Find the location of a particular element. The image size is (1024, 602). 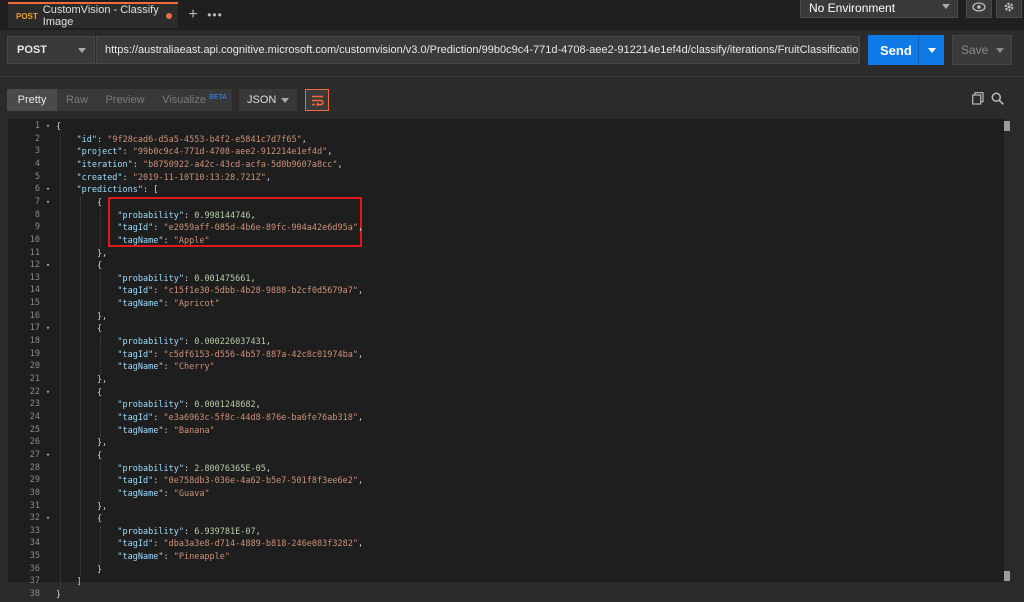

line-number: 27 is located at coordinates (34, 454).